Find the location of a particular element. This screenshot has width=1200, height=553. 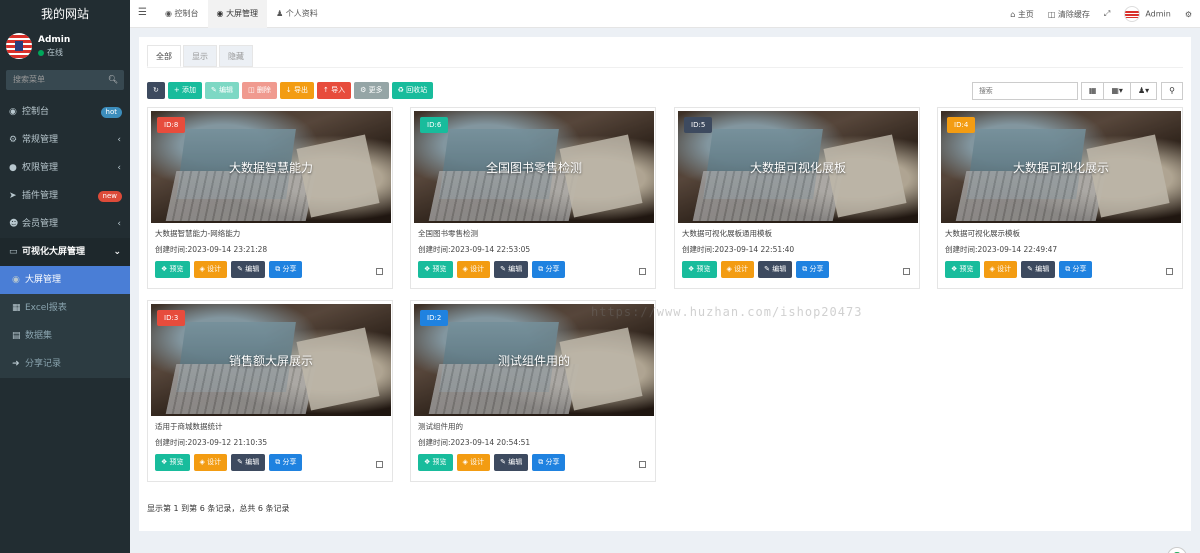

more-label: 更多 is located at coordinates (375, 90).